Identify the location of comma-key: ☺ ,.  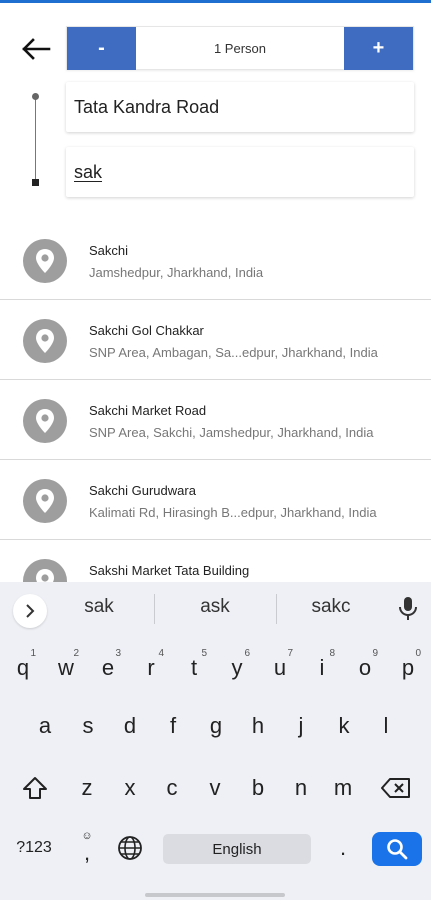
(87, 848).